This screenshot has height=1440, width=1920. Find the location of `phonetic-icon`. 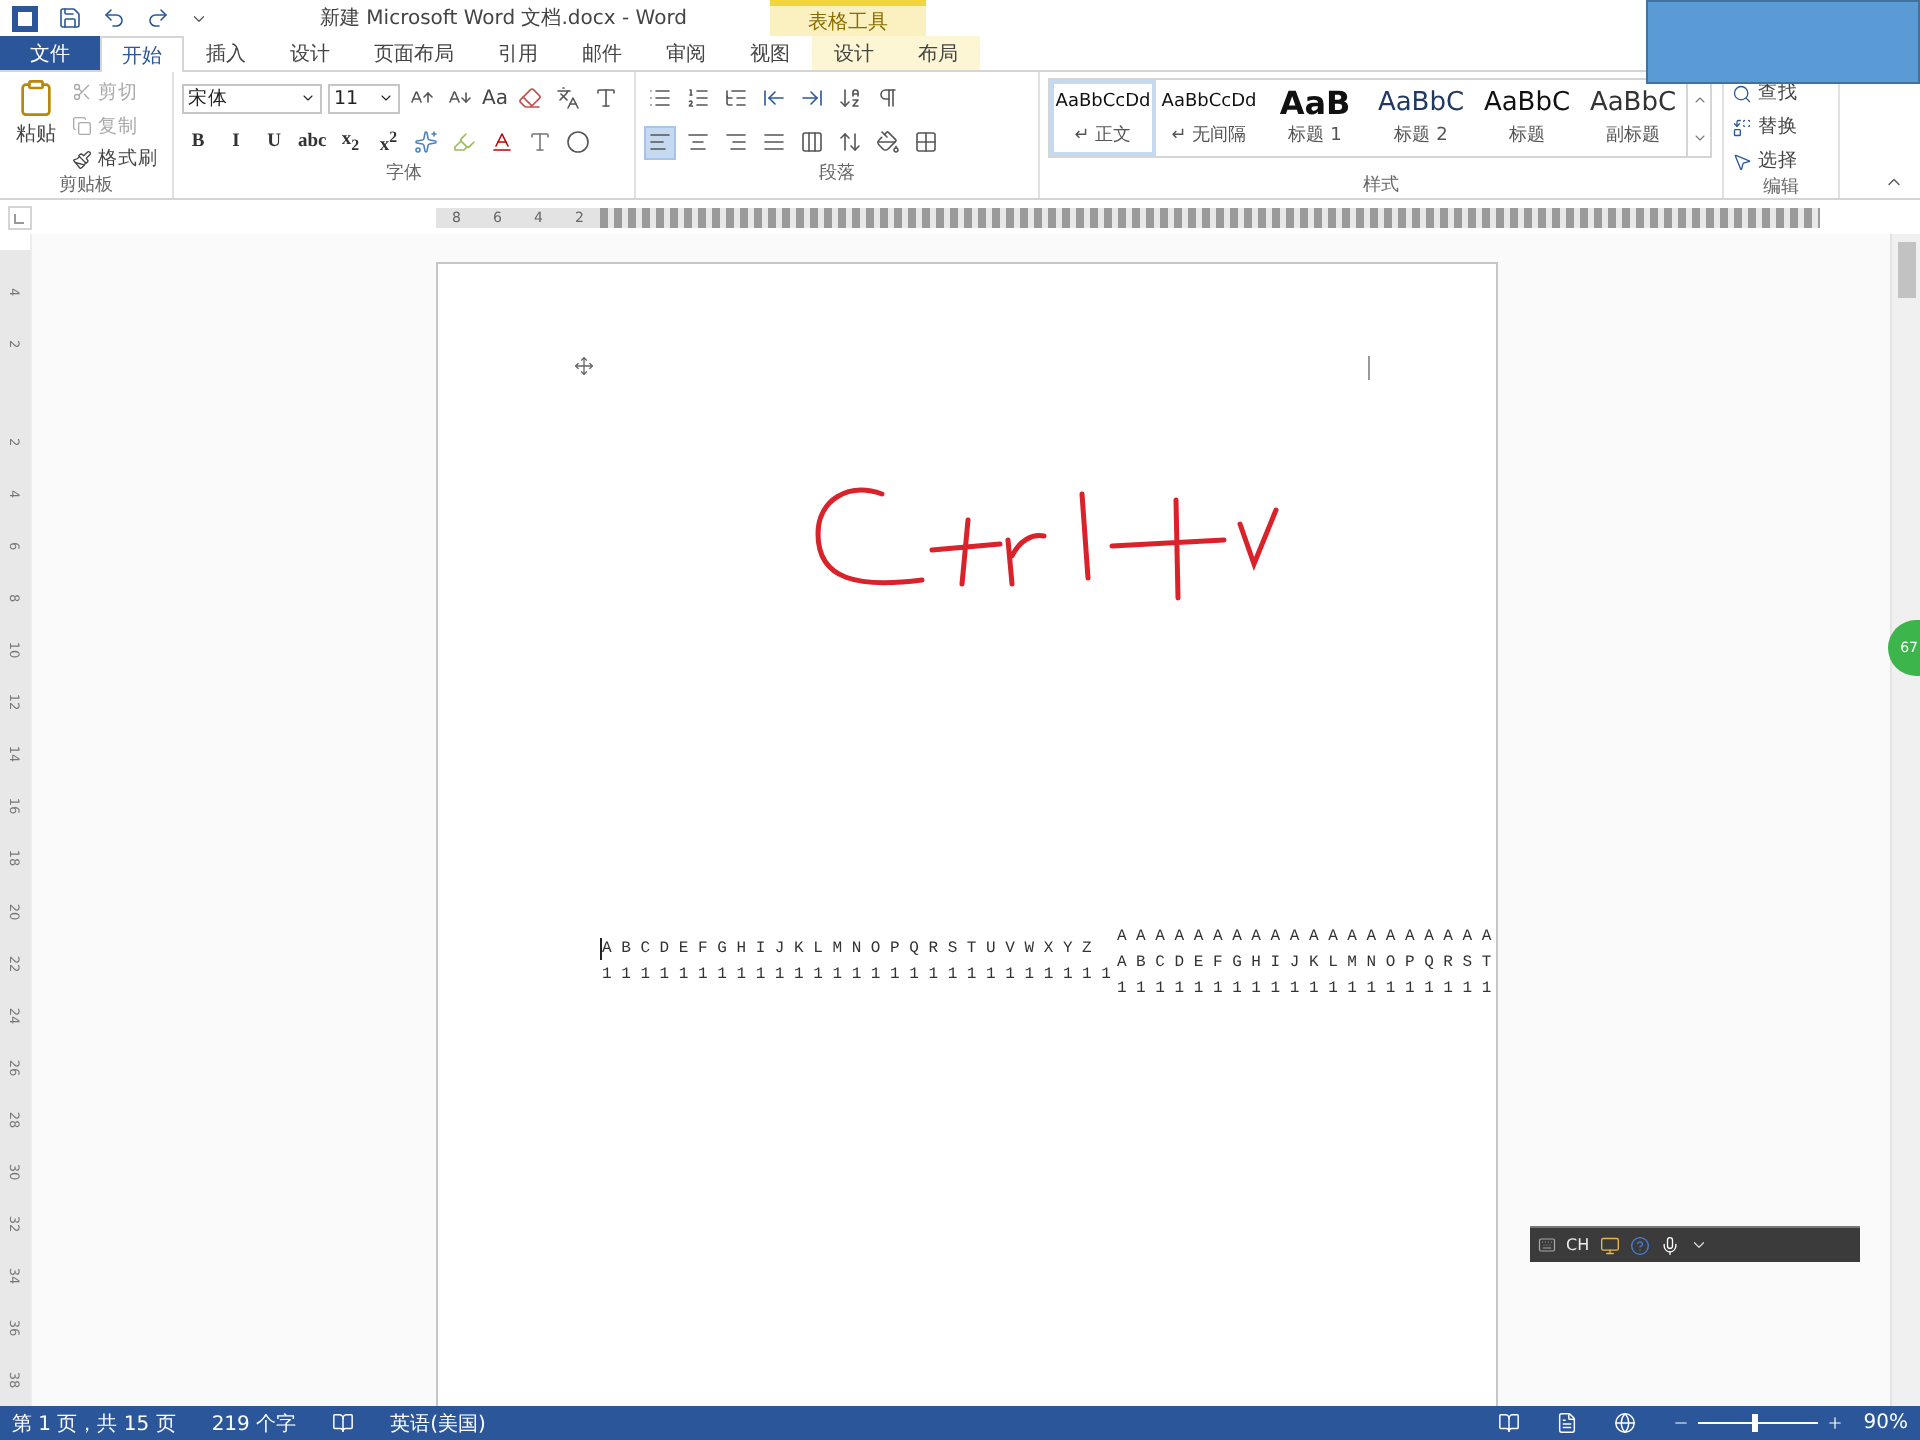

phonetic-icon is located at coordinates (567, 98).